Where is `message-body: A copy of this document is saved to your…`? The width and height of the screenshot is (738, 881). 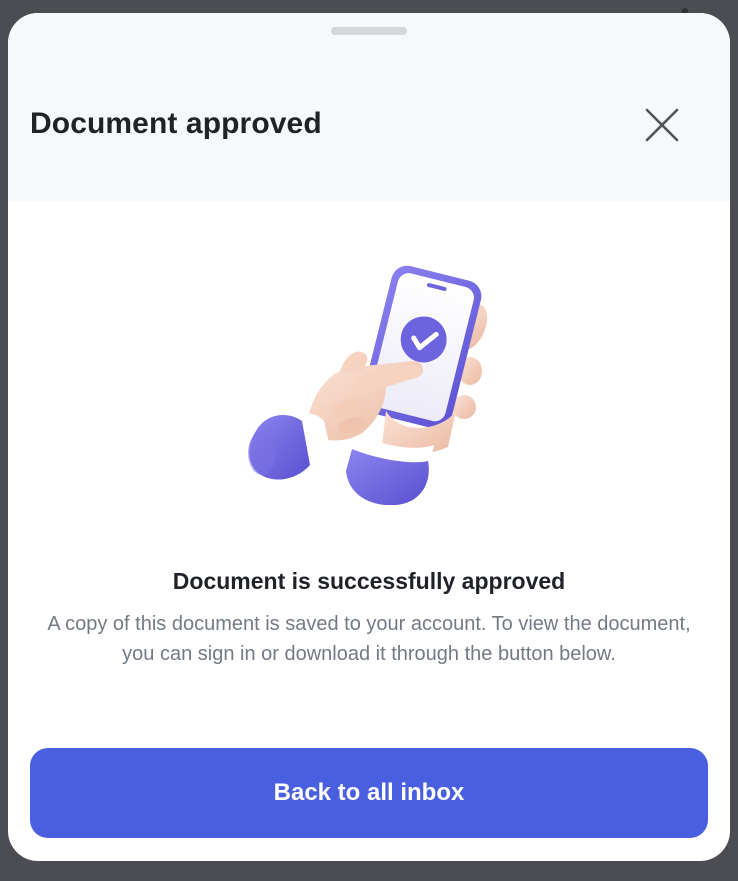
message-body: A copy of this document is saved to your… is located at coordinates (369, 639).